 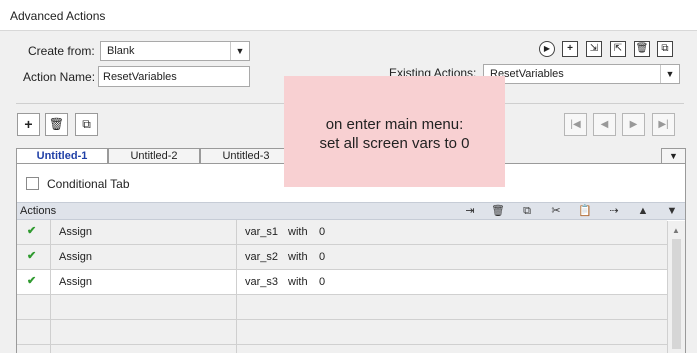 What do you see at coordinates (585, 211) in the screenshot?
I see `paste-icon: 📋` at bounding box center [585, 211].